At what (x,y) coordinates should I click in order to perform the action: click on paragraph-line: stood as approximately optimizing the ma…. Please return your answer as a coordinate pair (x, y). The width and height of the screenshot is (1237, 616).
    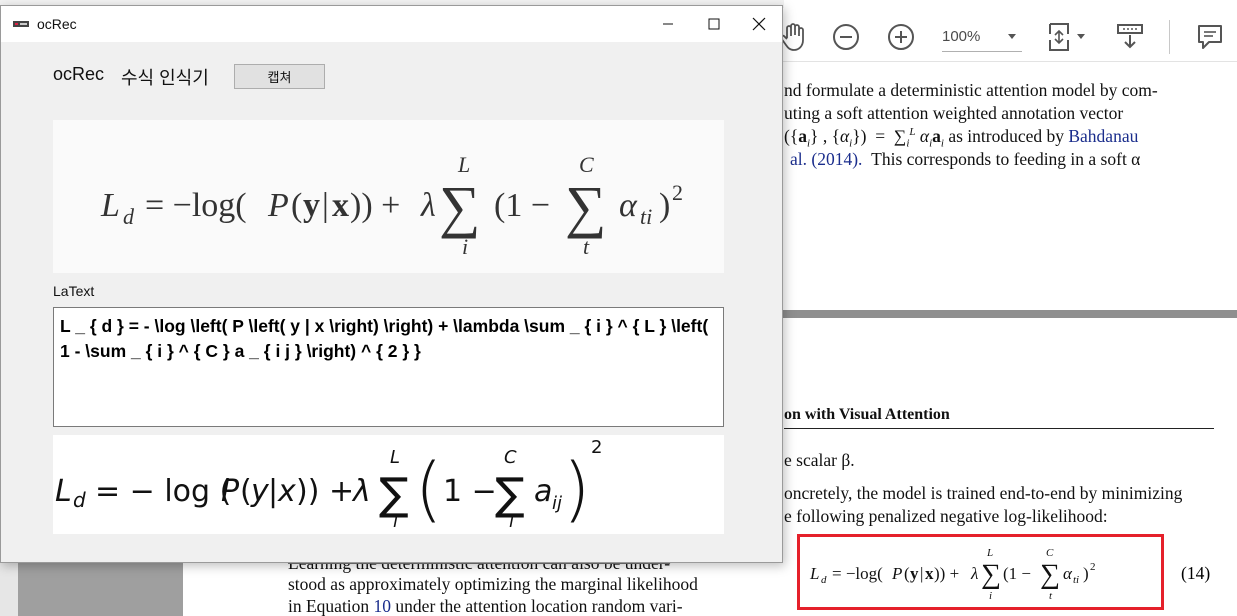
    Looking at the image, I should click on (493, 584).